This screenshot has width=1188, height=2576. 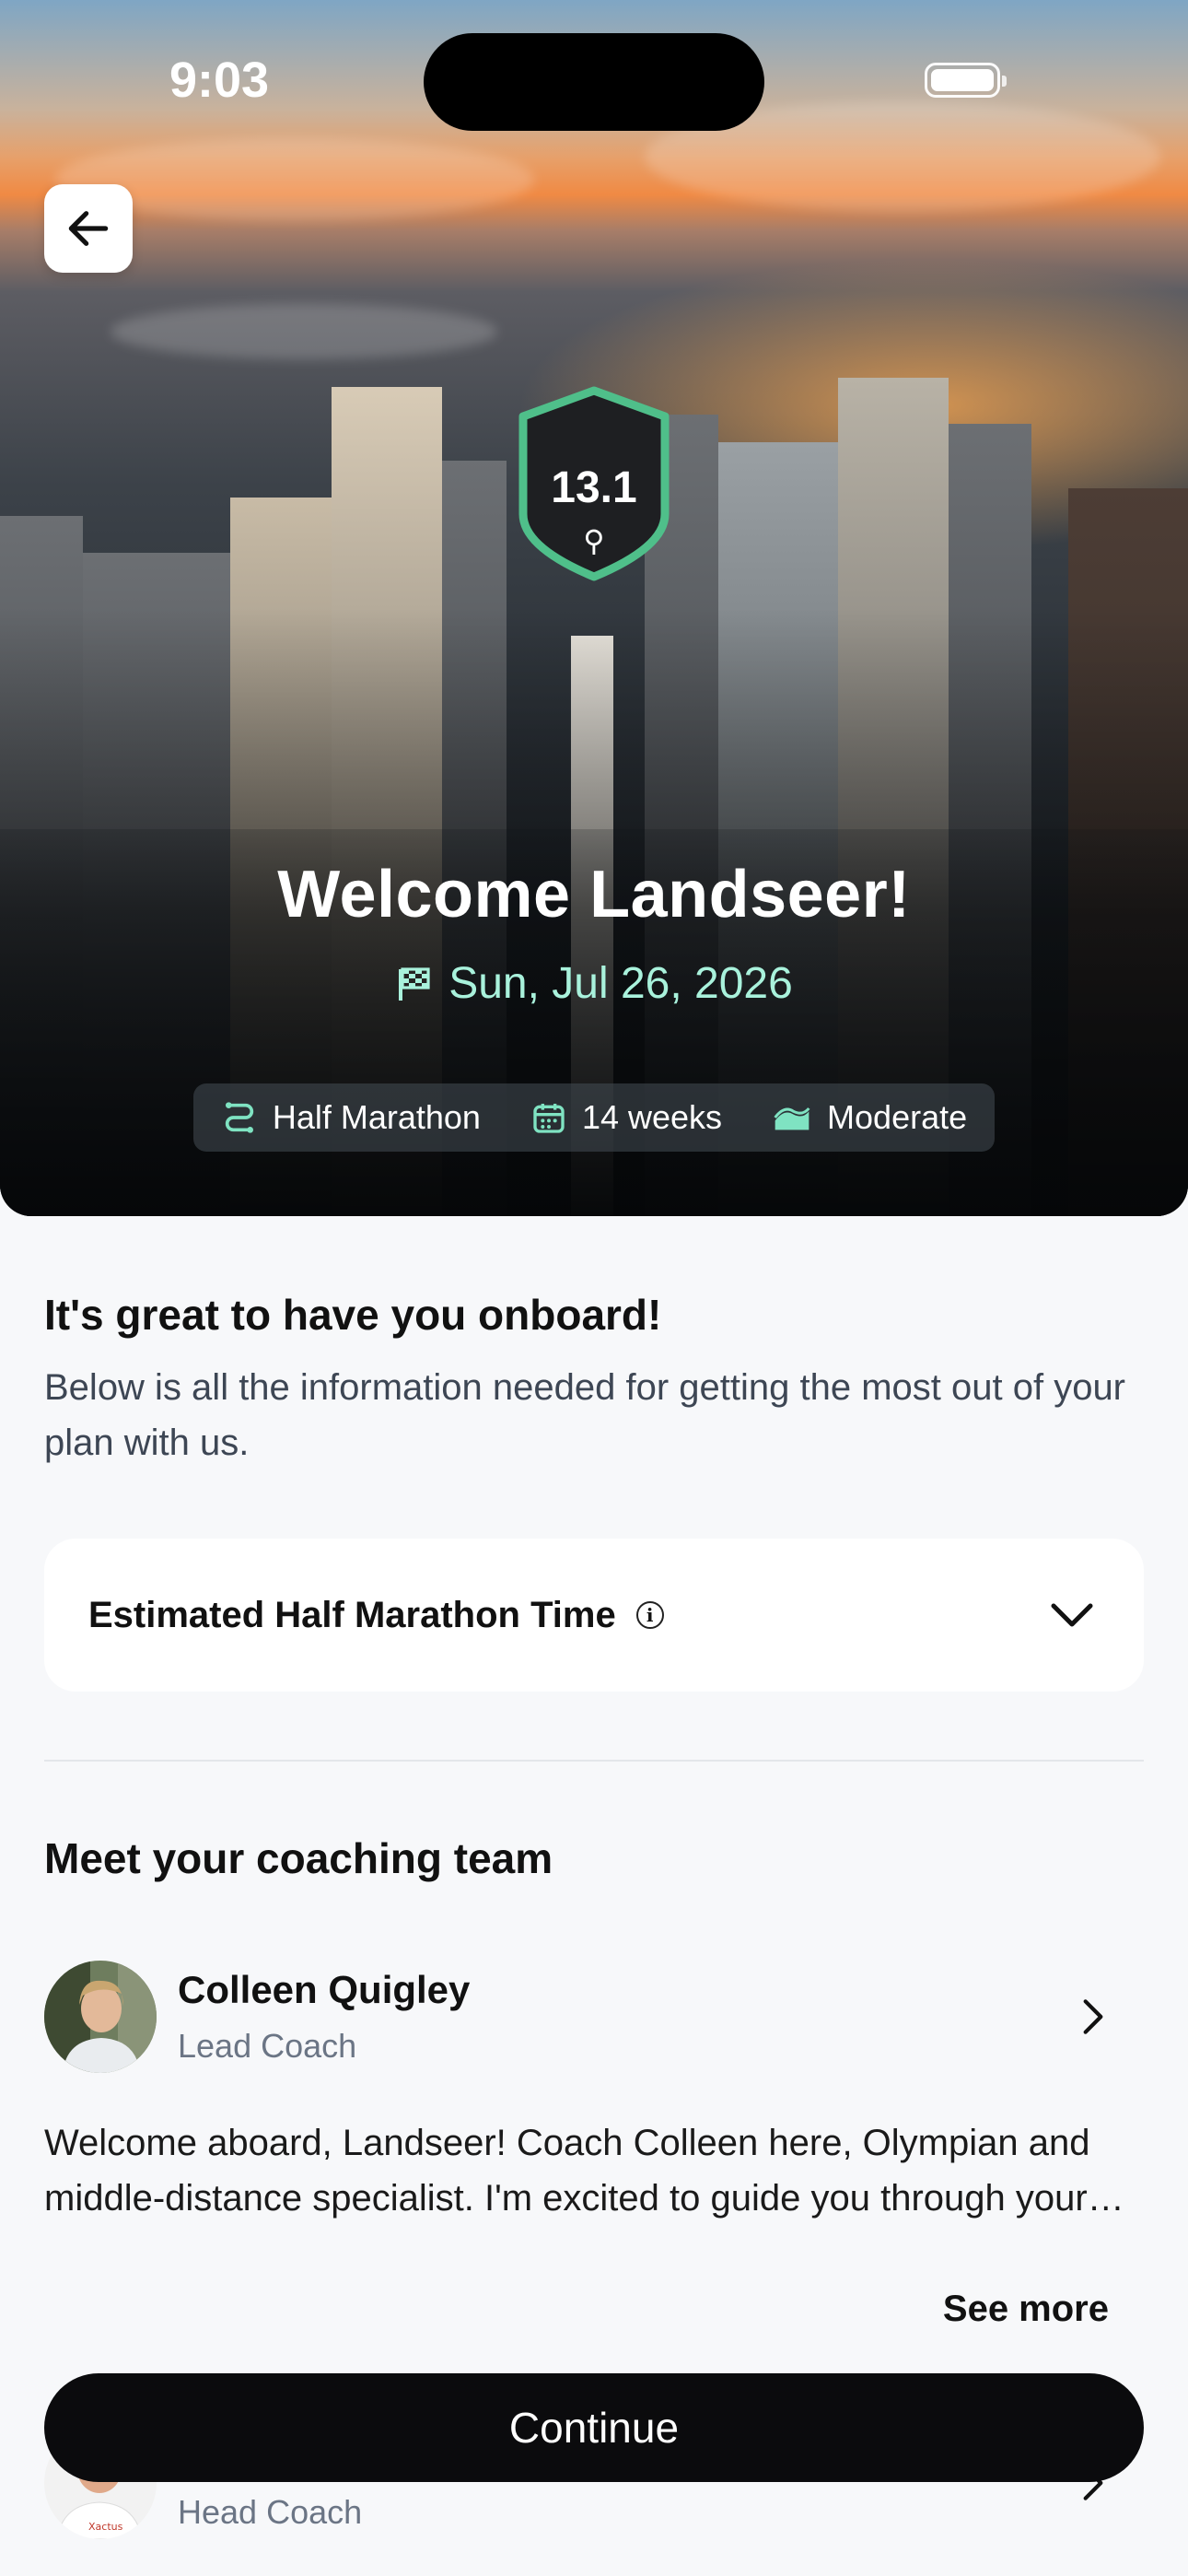 I want to click on info-icon: i, so click(x=649, y=1615).